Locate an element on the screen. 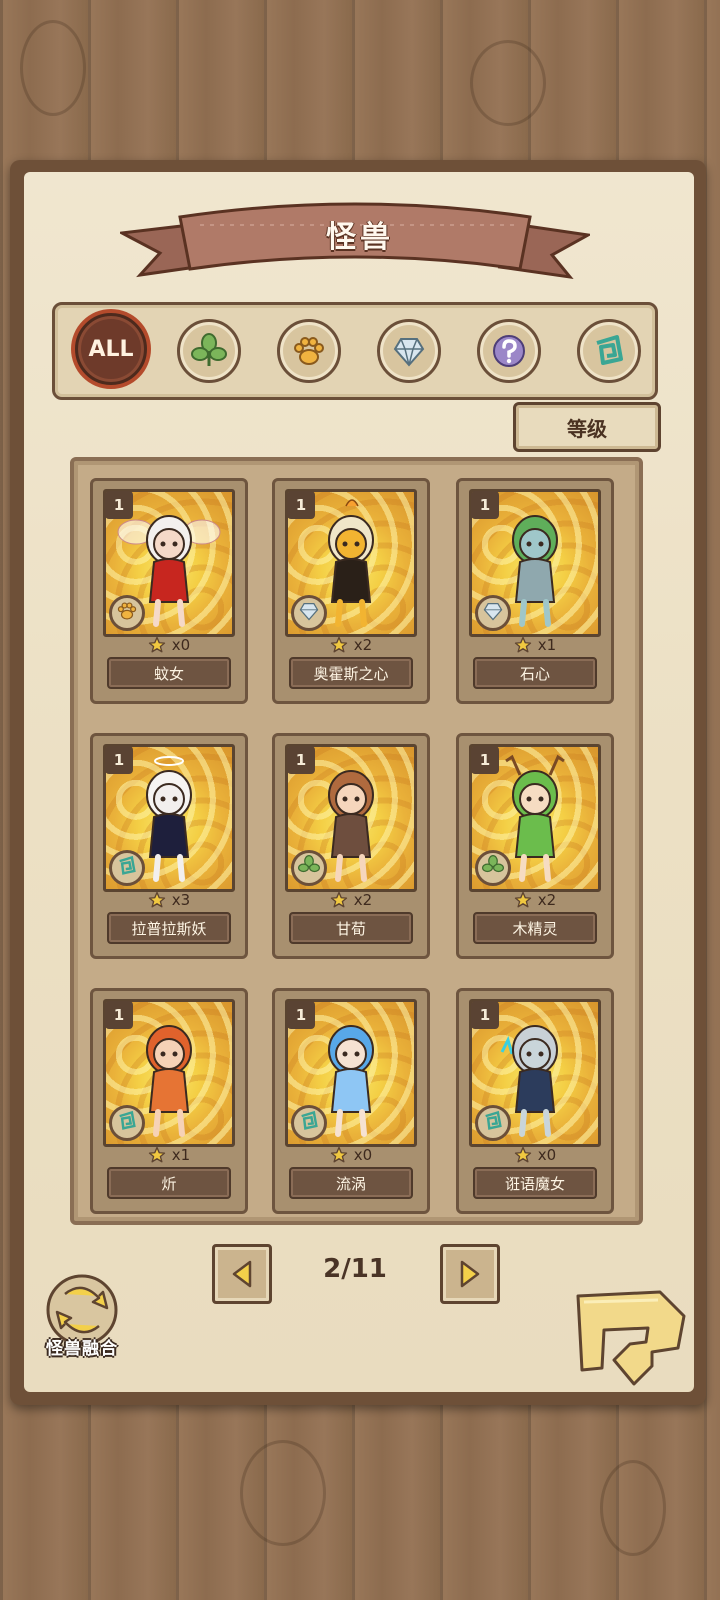 The width and height of the screenshot is (720, 1600). monster-name: 木精灵 is located at coordinates (535, 928).